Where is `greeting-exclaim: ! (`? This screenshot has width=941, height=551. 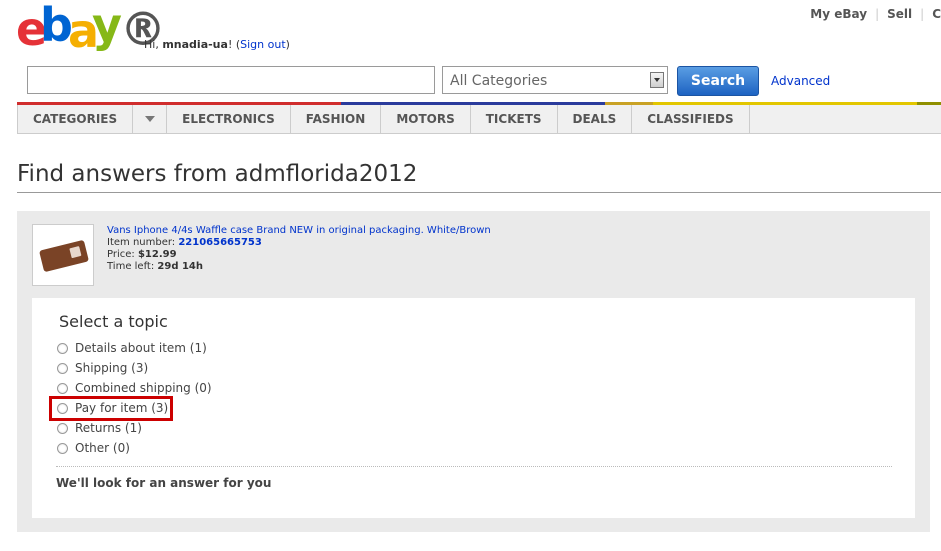
greeting-exclaim: ! ( is located at coordinates (234, 44).